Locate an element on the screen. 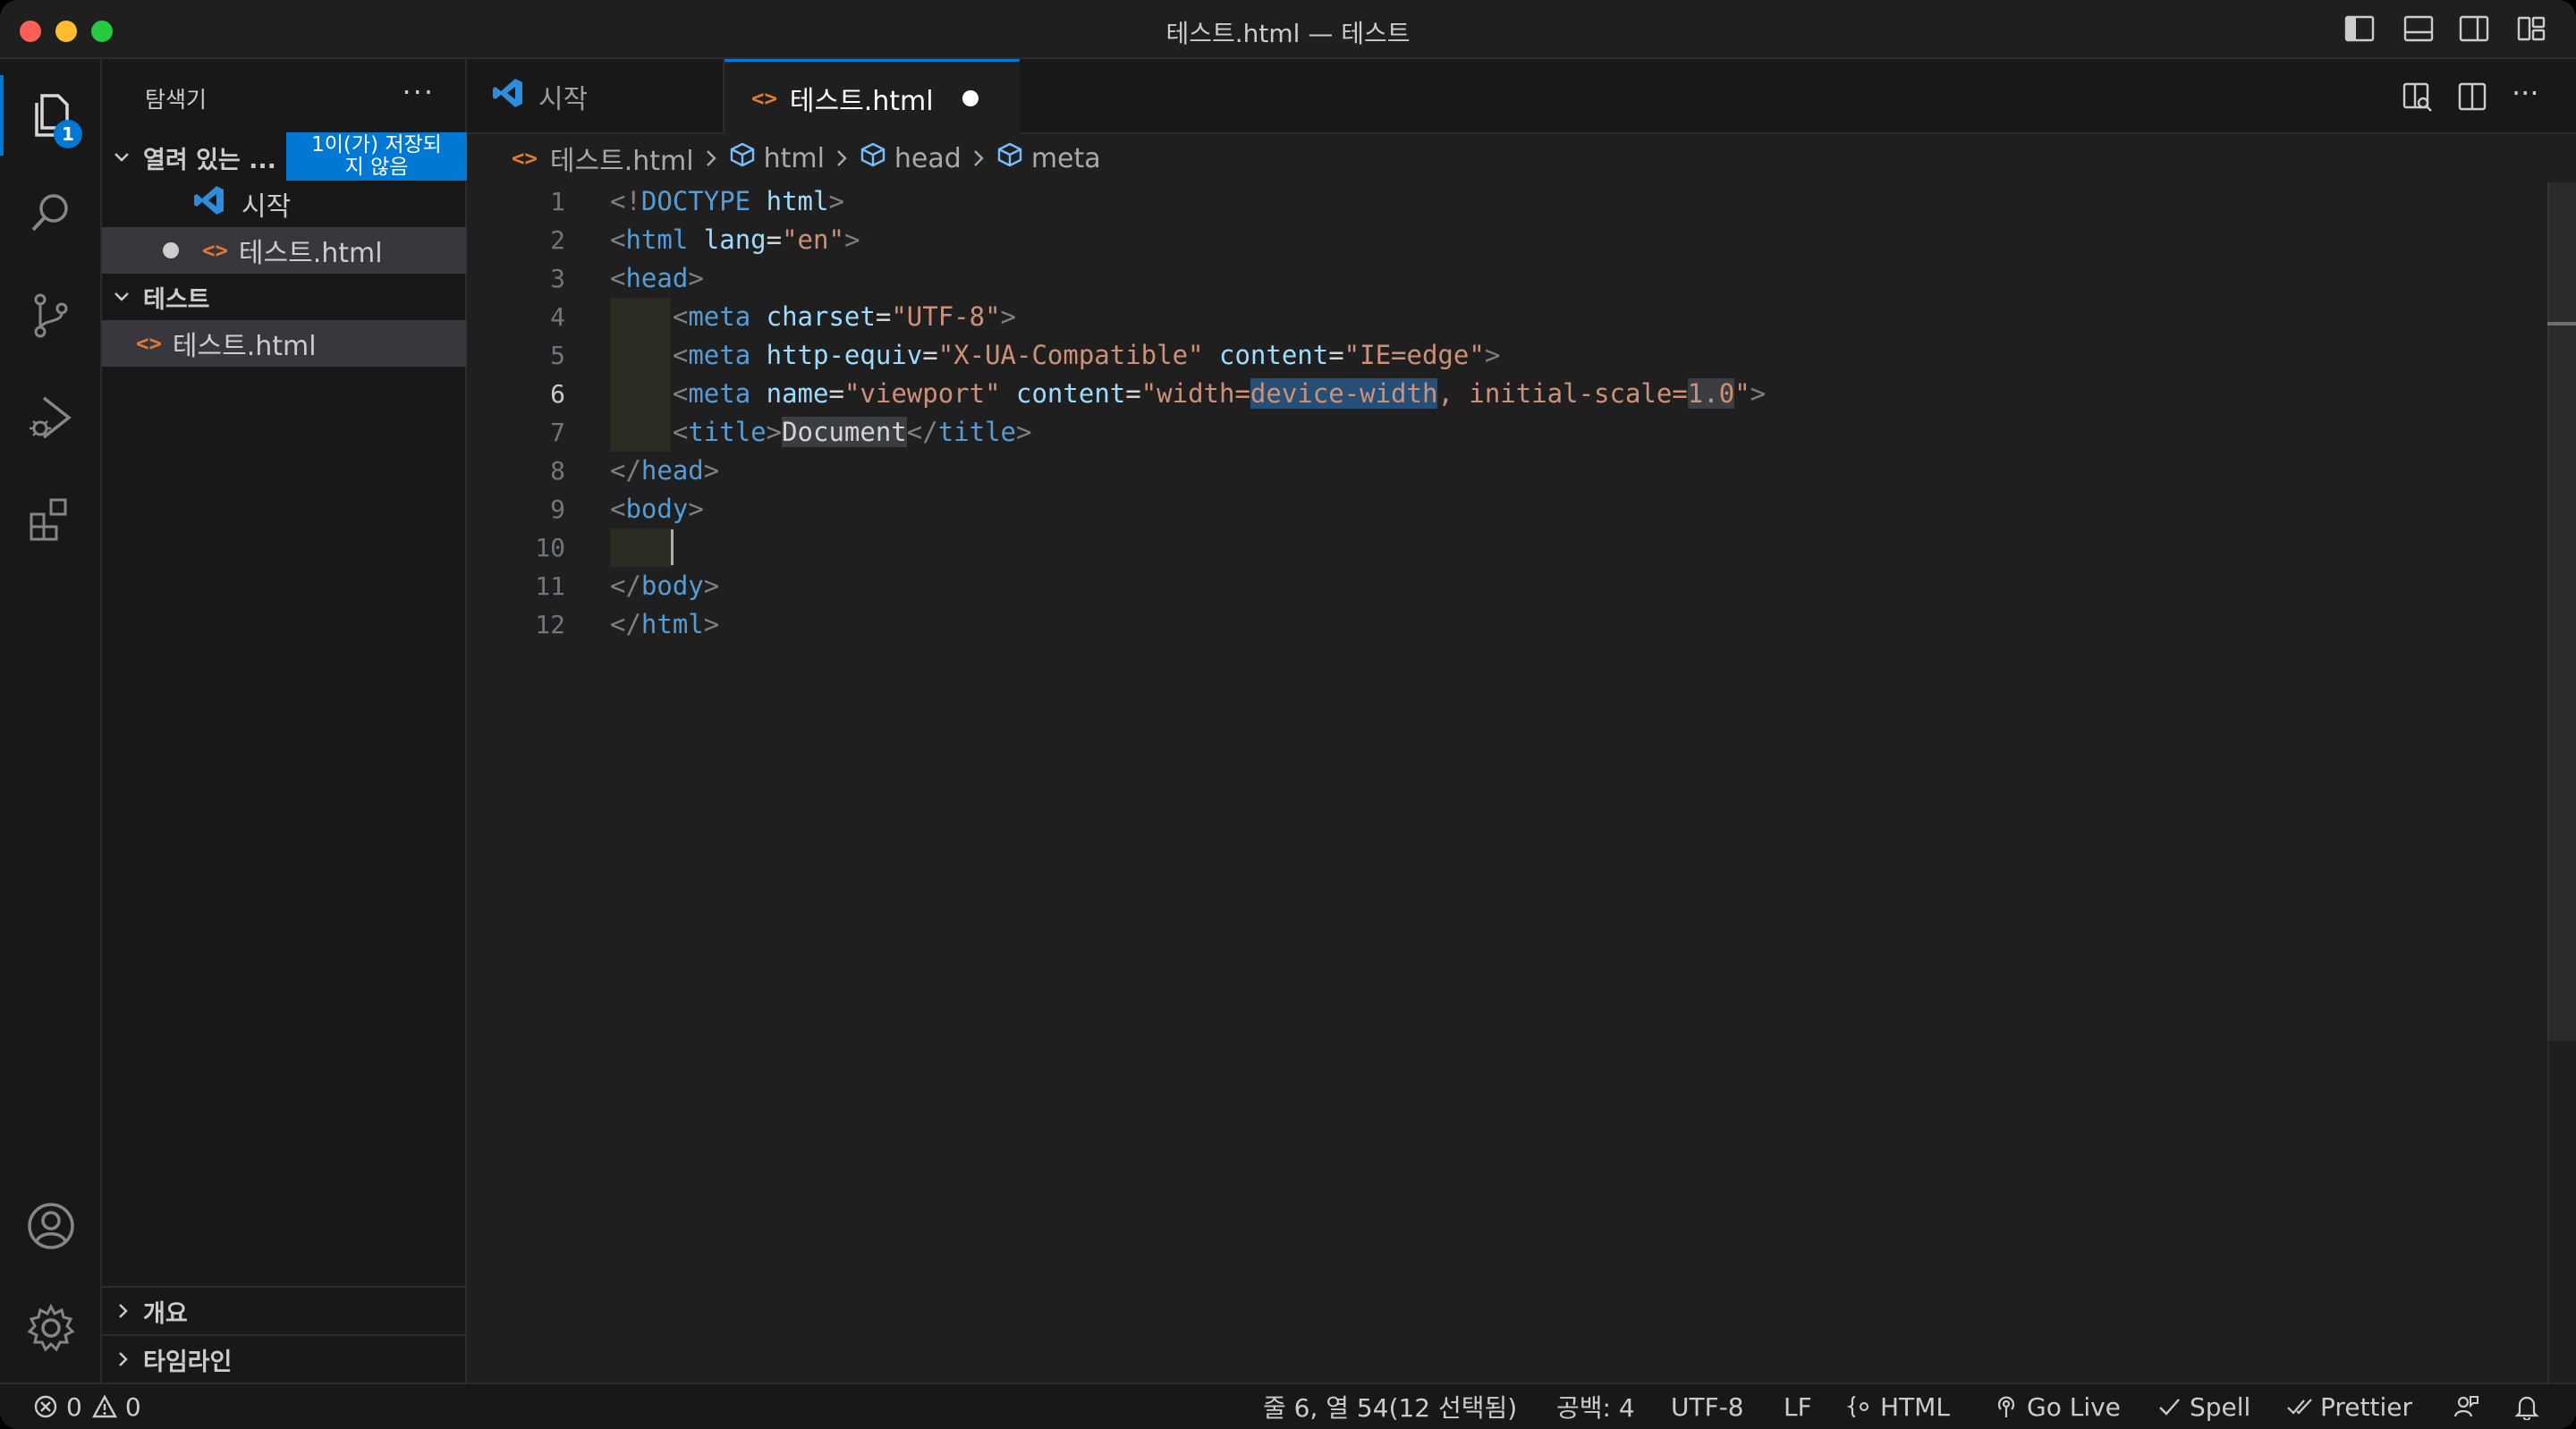 The height and width of the screenshot is (1429, 2576). go-live-status: Go Live is located at coordinates (2057, 1406).